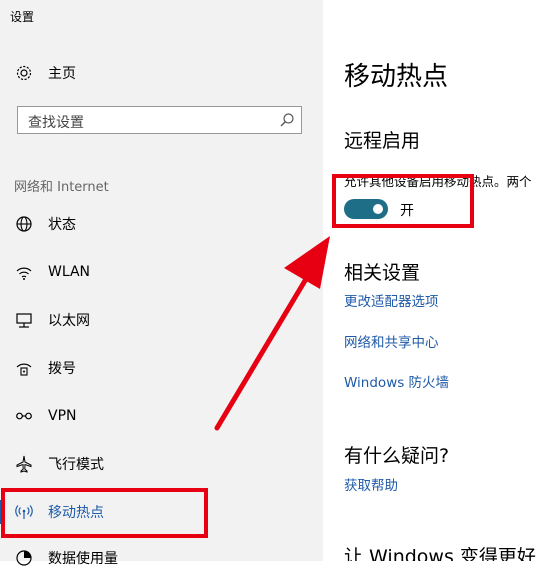  Describe the element at coordinates (161, 368) in the screenshot. I see `sidebar-item-dialup: 拨号` at that location.